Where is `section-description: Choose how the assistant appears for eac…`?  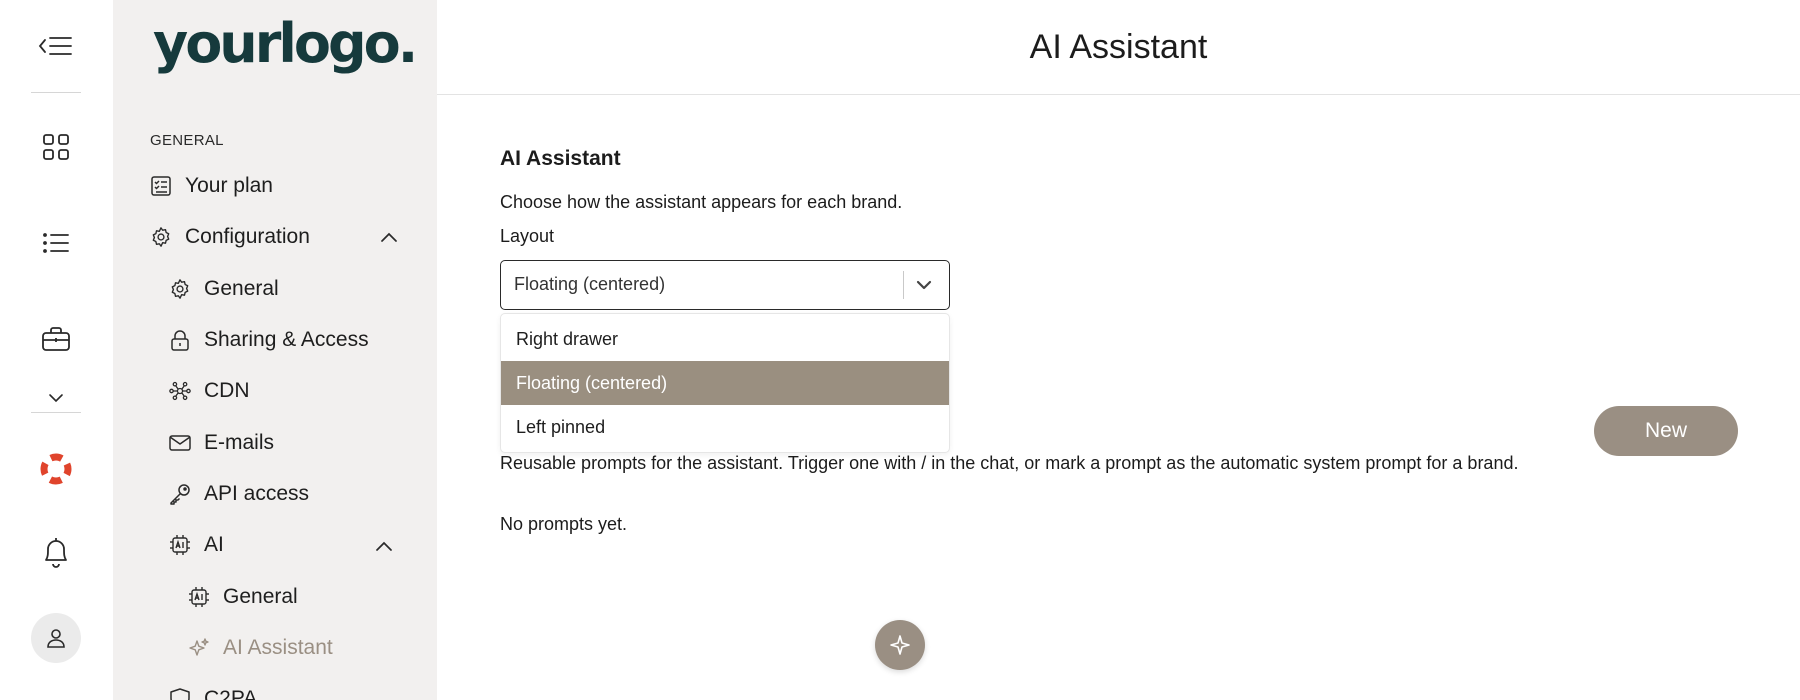
section-description: Choose how the assistant appears for eac… is located at coordinates (701, 202).